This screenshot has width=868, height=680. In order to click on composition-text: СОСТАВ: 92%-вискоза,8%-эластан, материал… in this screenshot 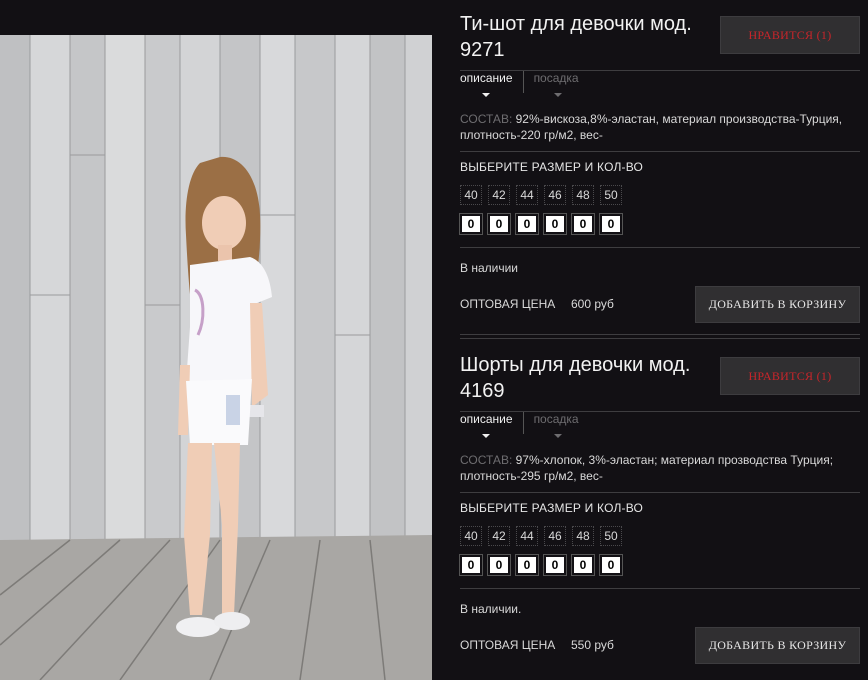, I will do `click(660, 127)`.